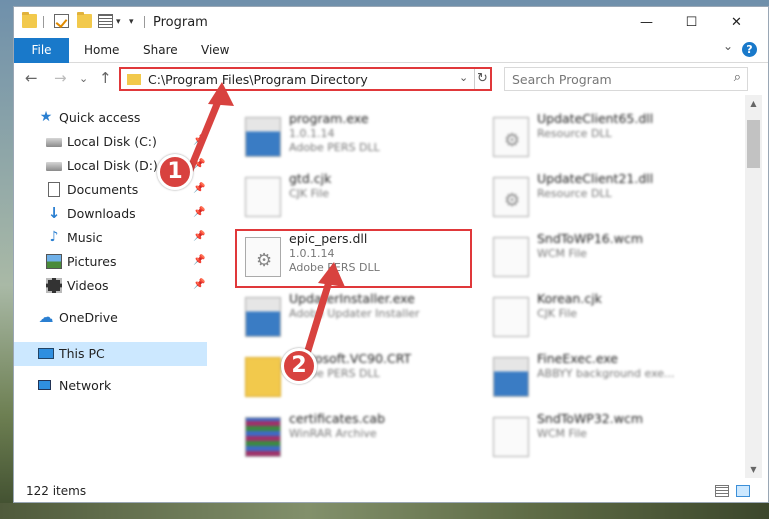 Image resolution: width=769 pixels, height=519 pixels. What do you see at coordinates (88, 317) in the screenshot?
I see `nav-label: OneDrive` at bounding box center [88, 317].